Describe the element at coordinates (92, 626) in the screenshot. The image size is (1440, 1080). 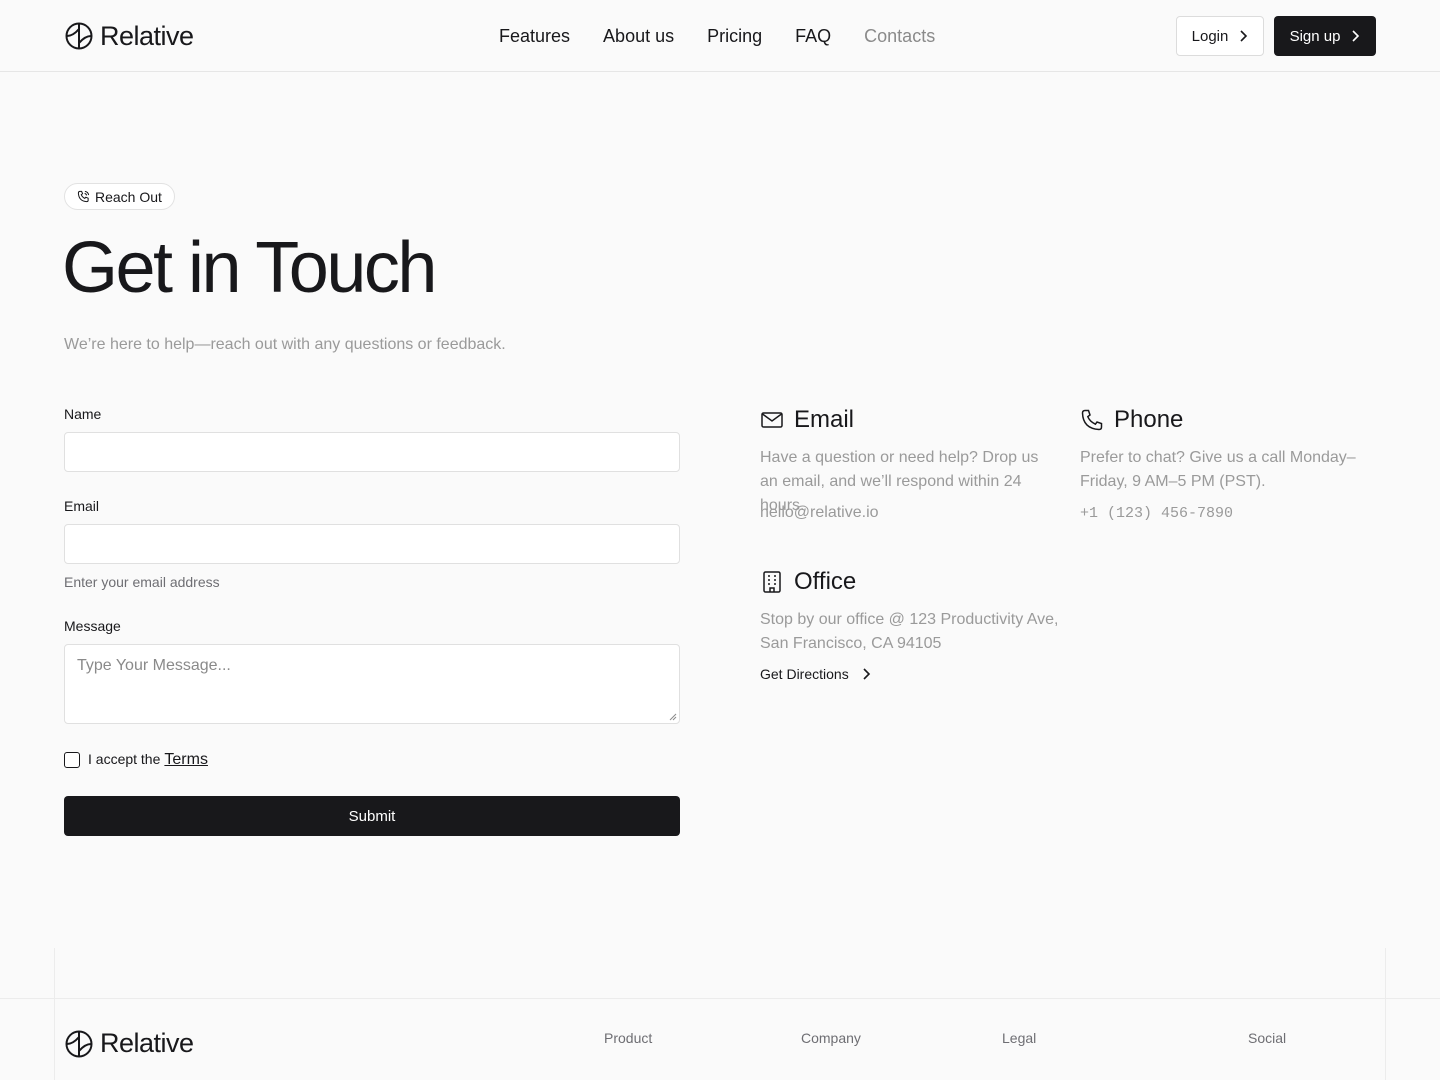
I see `message-label: Message` at that location.